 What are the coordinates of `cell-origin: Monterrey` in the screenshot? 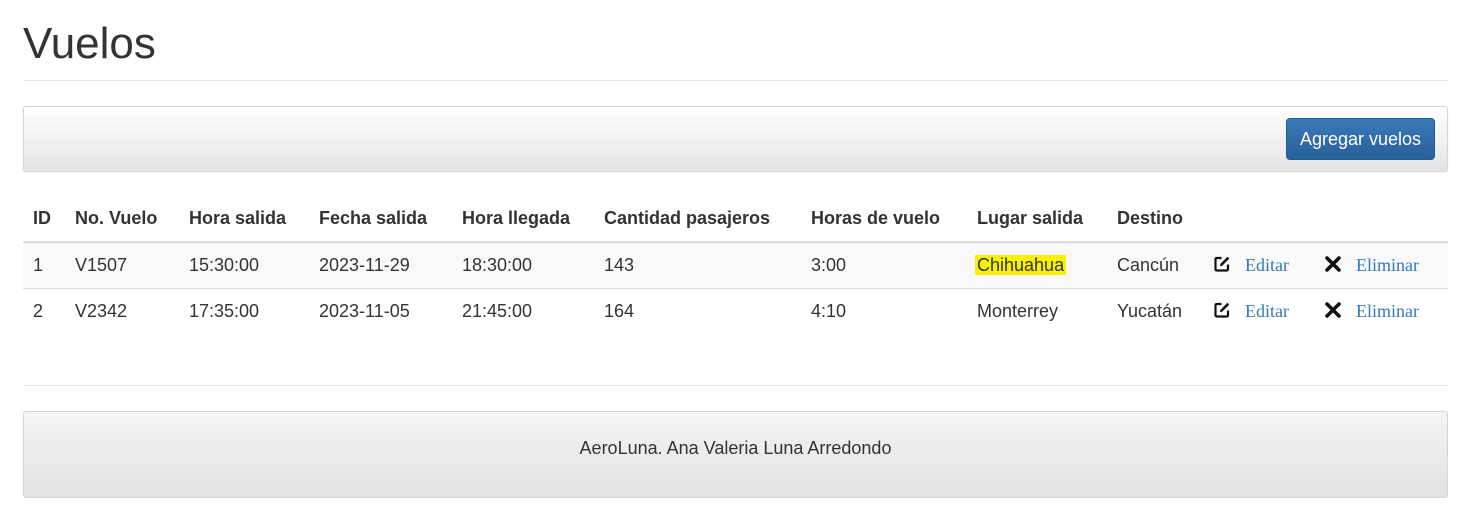 It's located at (1037, 311).